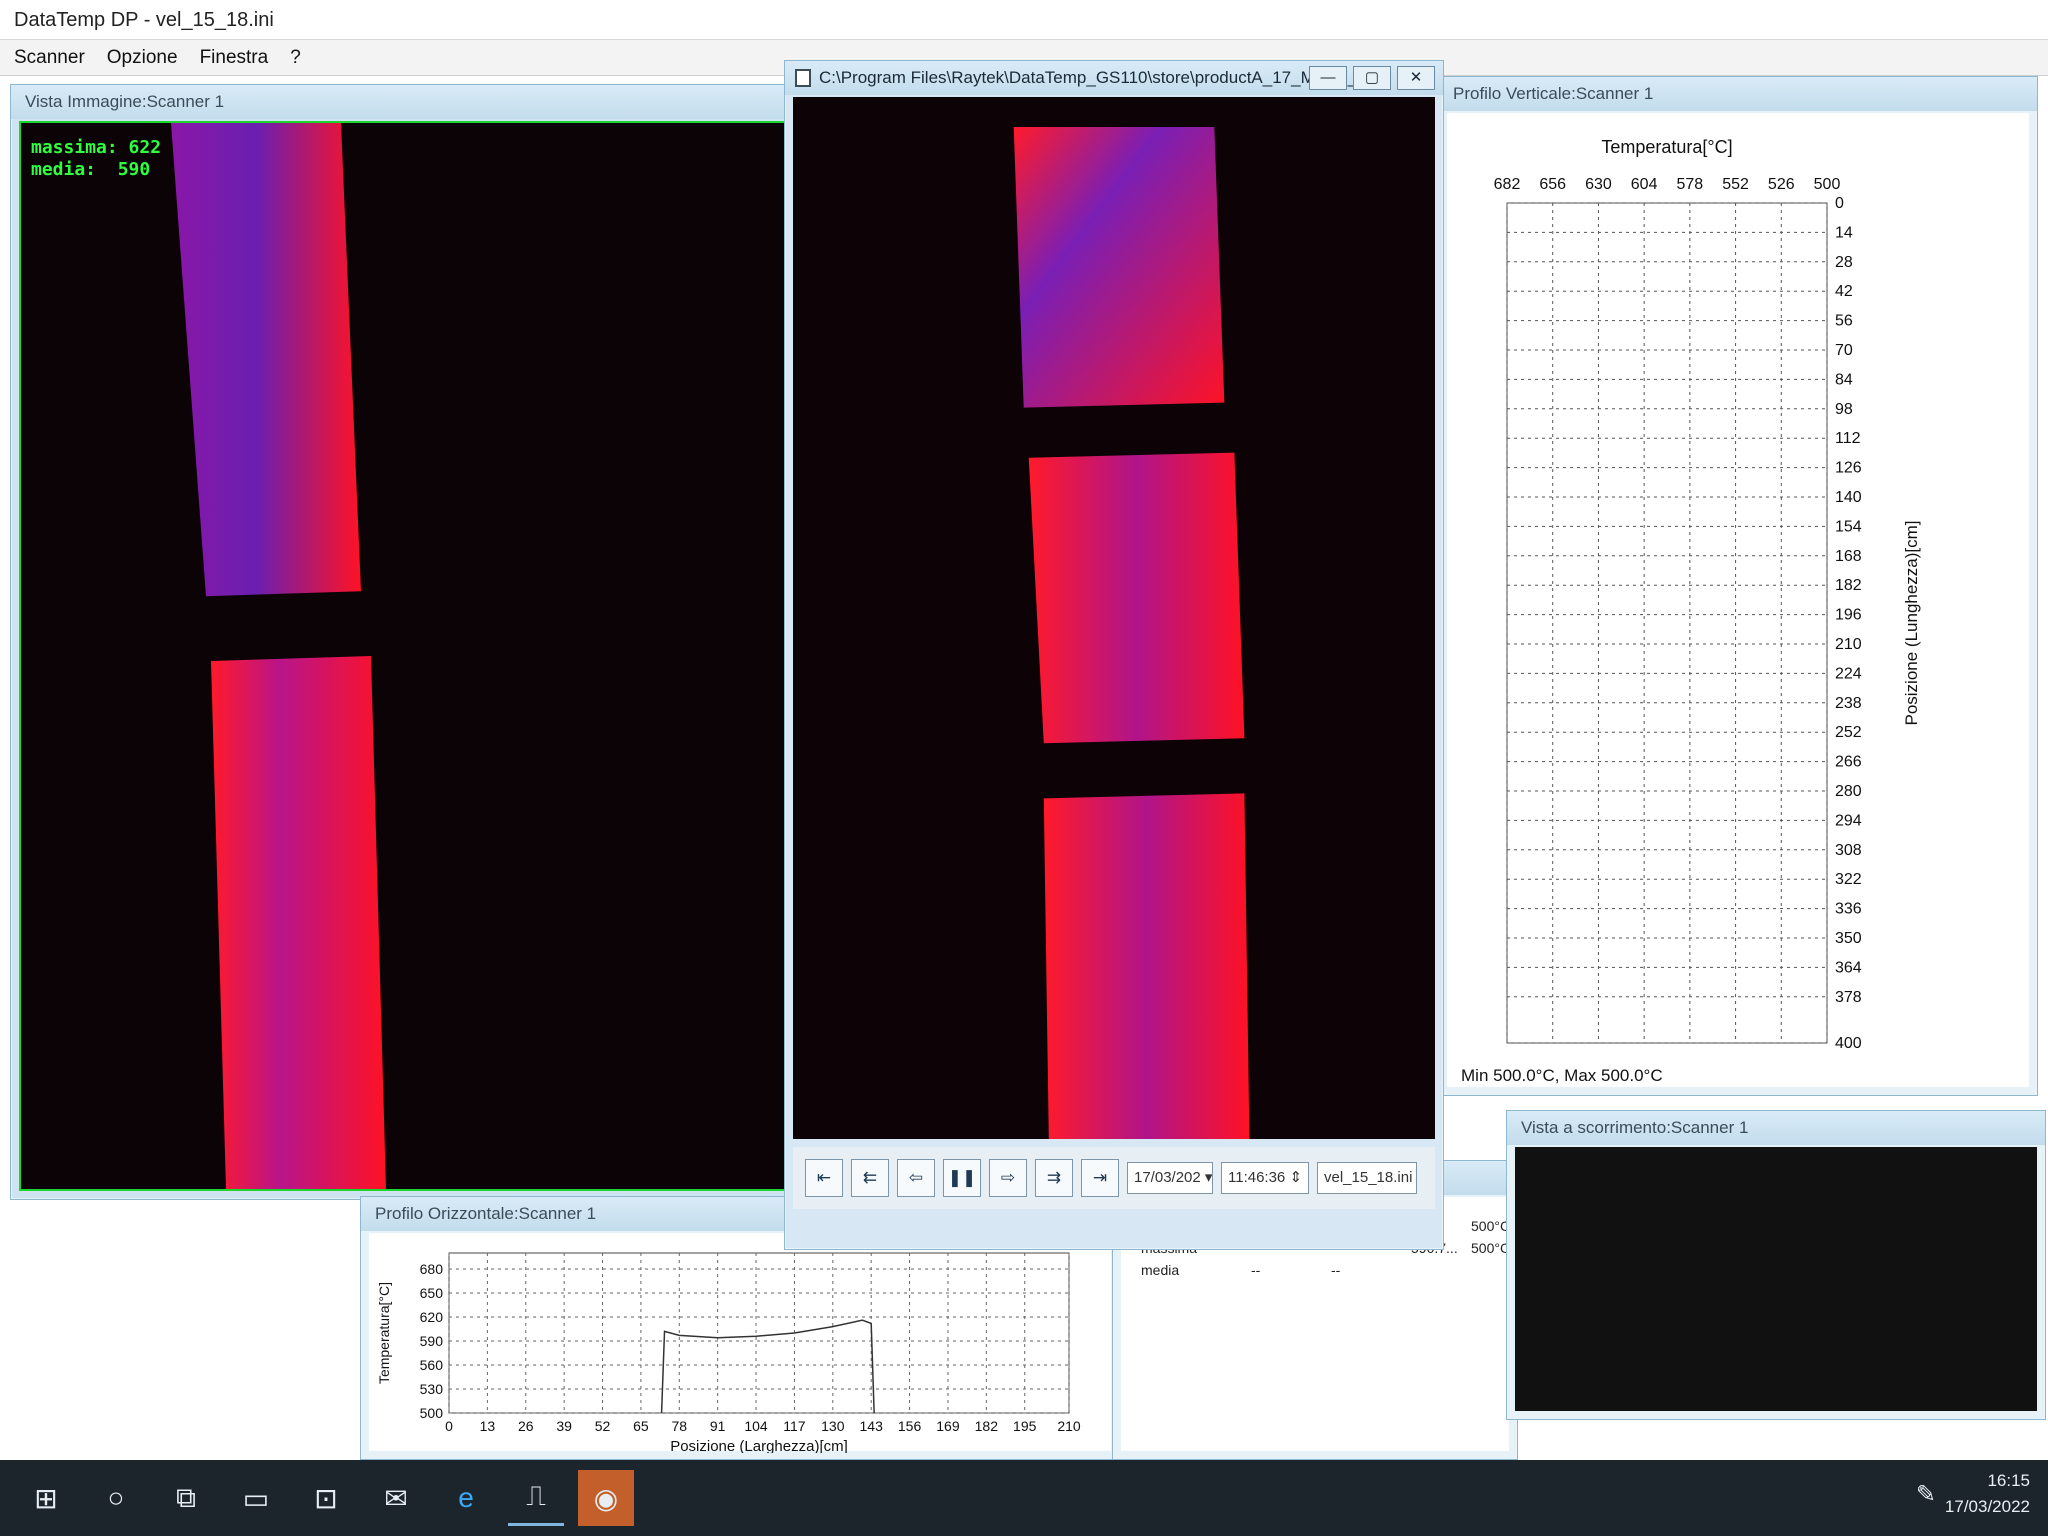 The image size is (2048, 1536). I want to click on prev-fast-icon: ⇇, so click(870, 1177).